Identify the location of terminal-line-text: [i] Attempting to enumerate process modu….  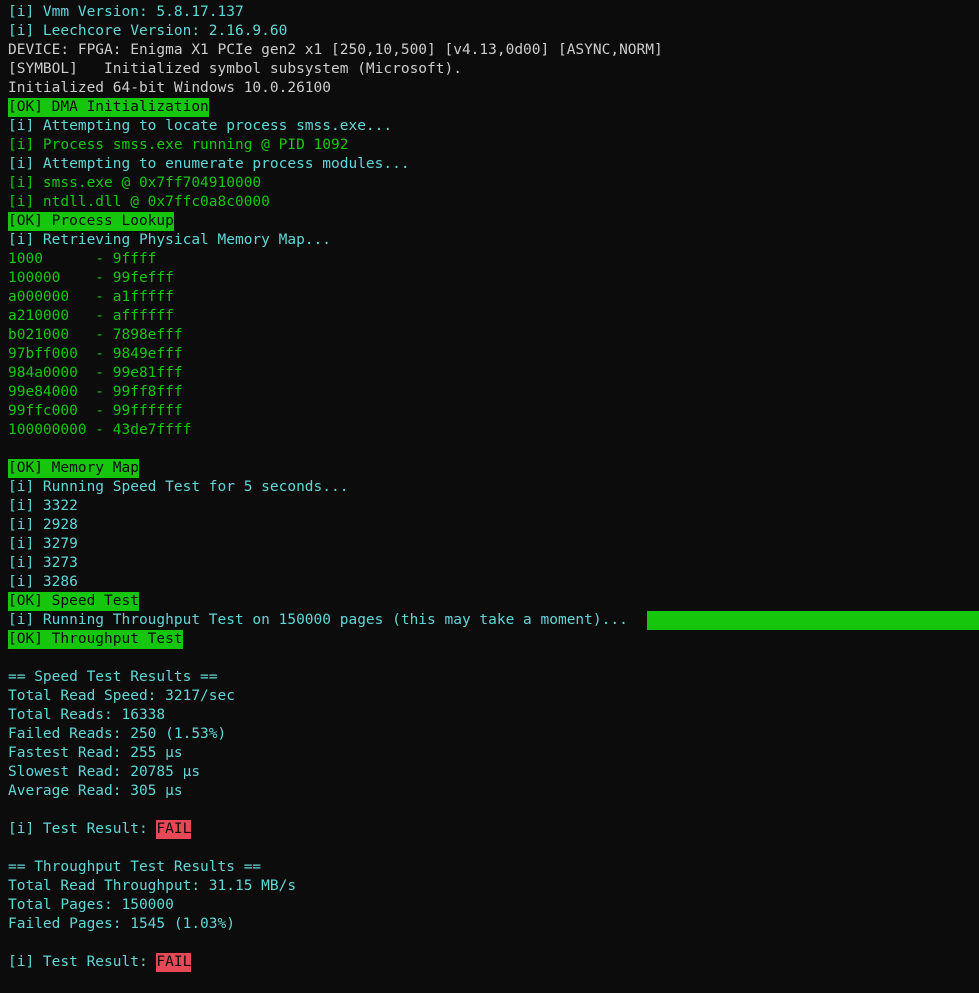
(209, 164).